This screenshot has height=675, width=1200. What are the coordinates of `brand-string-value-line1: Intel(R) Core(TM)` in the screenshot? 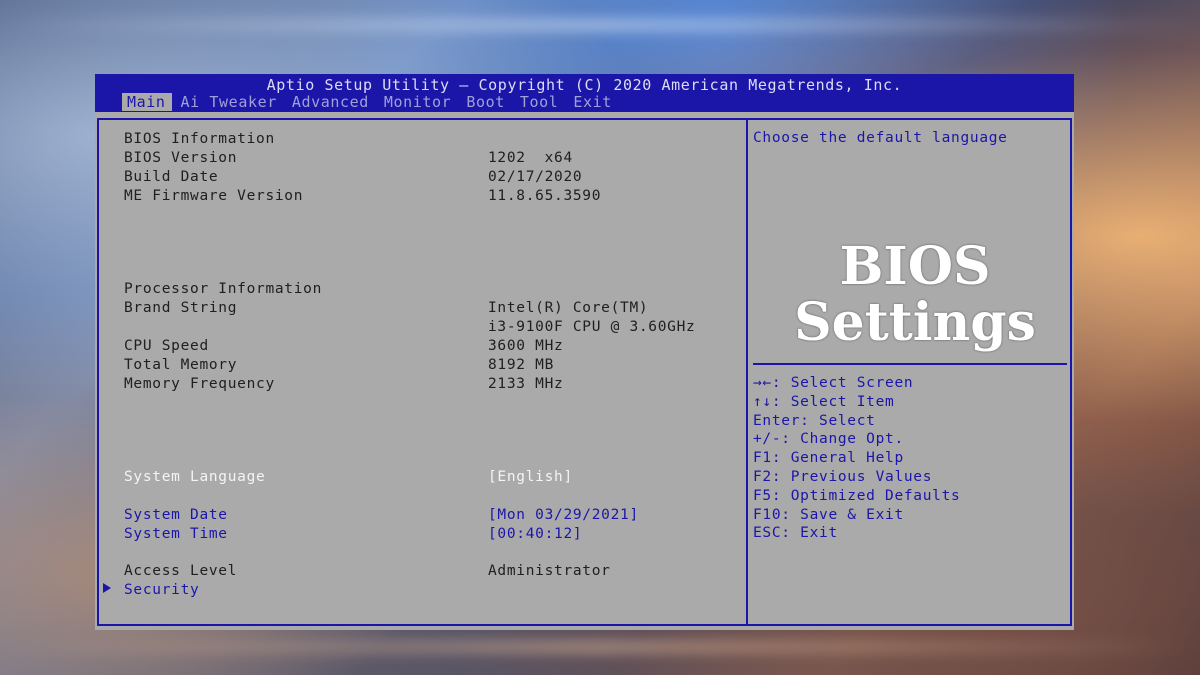 It's located at (568, 308).